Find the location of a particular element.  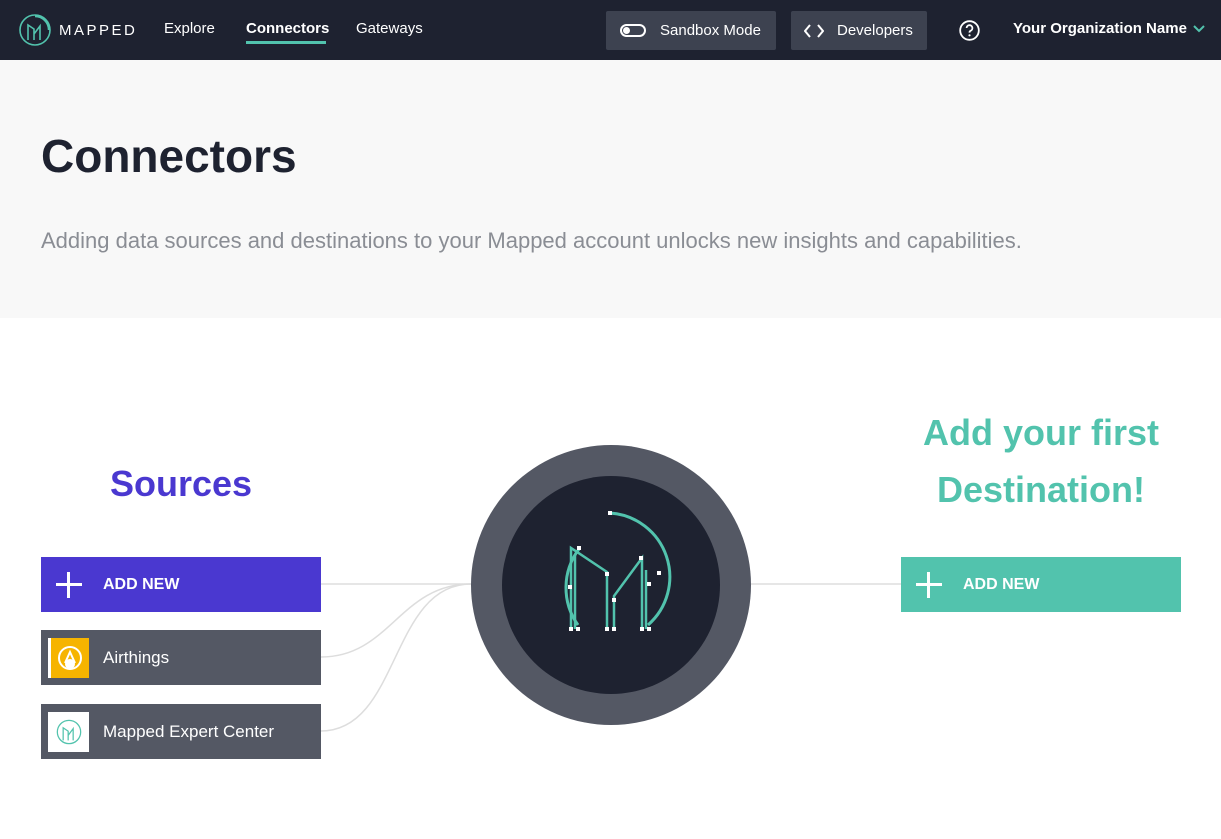

nav-explore: Explore is located at coordinates (189, 28).